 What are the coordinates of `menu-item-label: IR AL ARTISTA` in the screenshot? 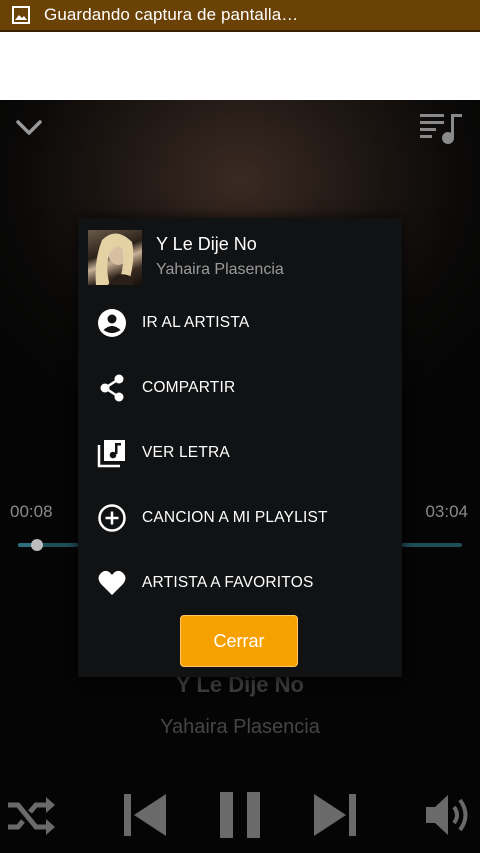 It's located at (196, 322).